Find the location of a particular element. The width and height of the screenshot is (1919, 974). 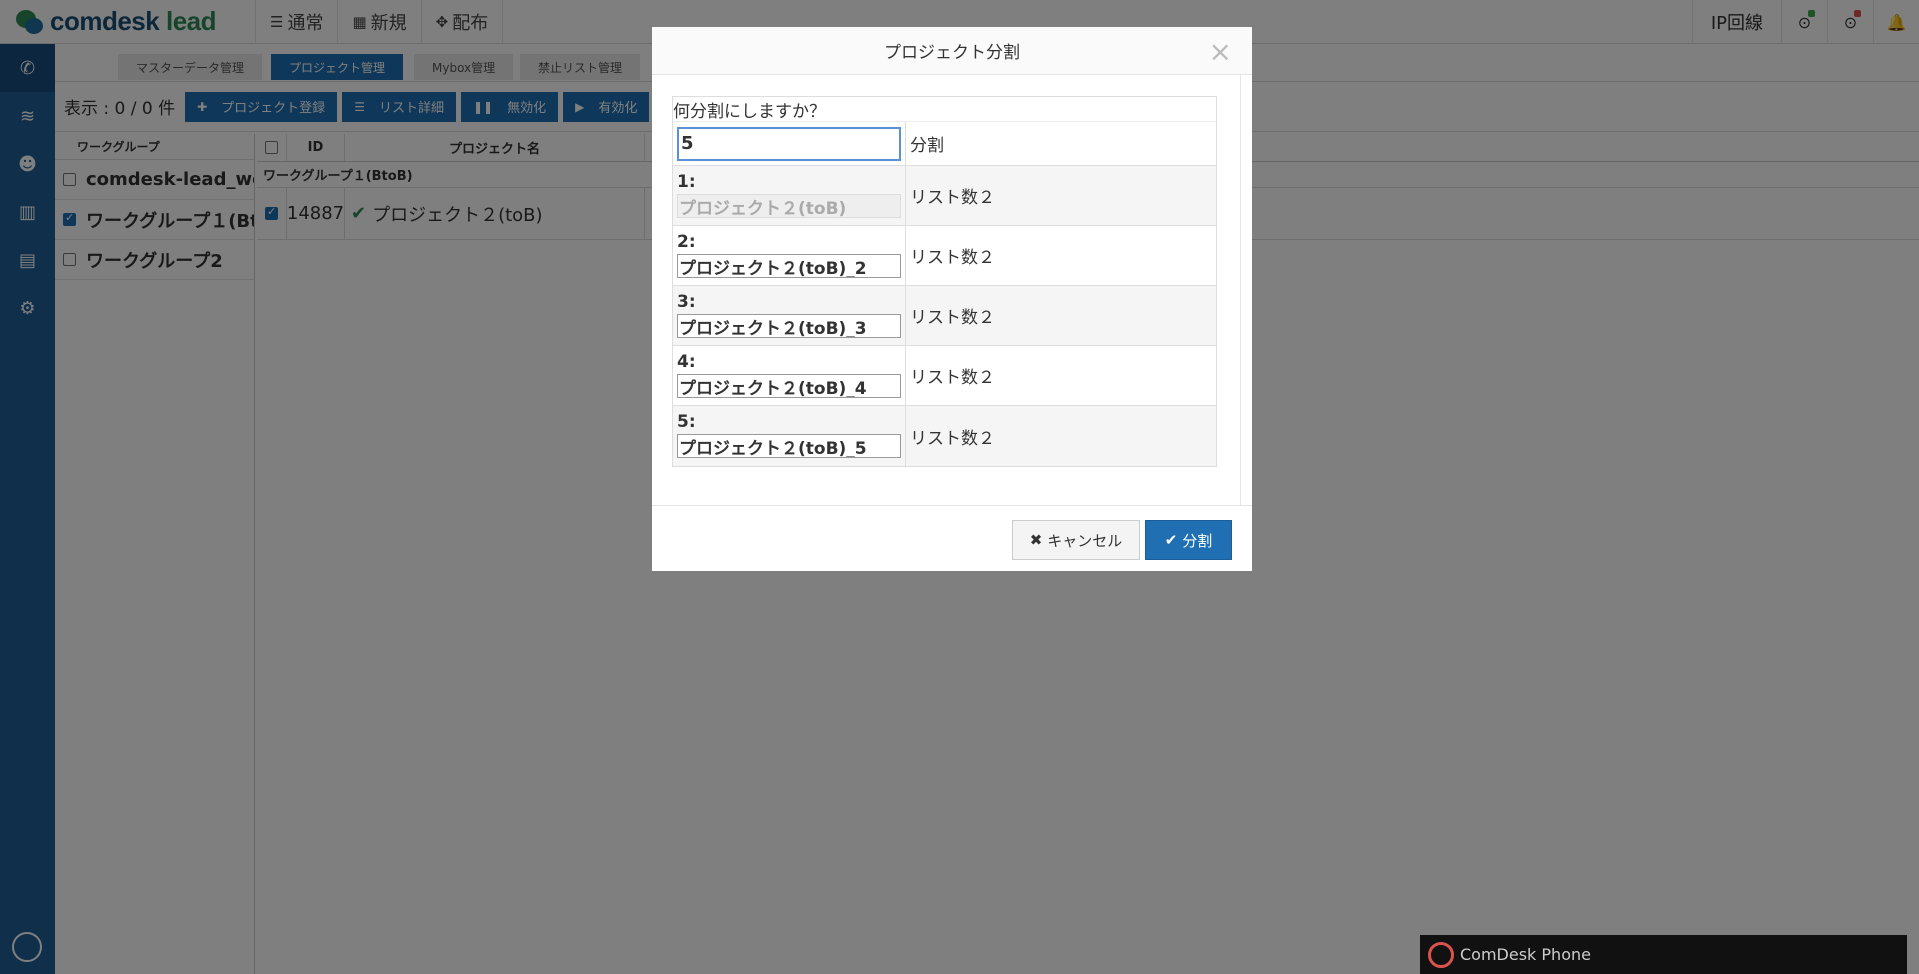

comdesk-phone-widget: ComDesk Phone is located at coordinates (1663, 954).